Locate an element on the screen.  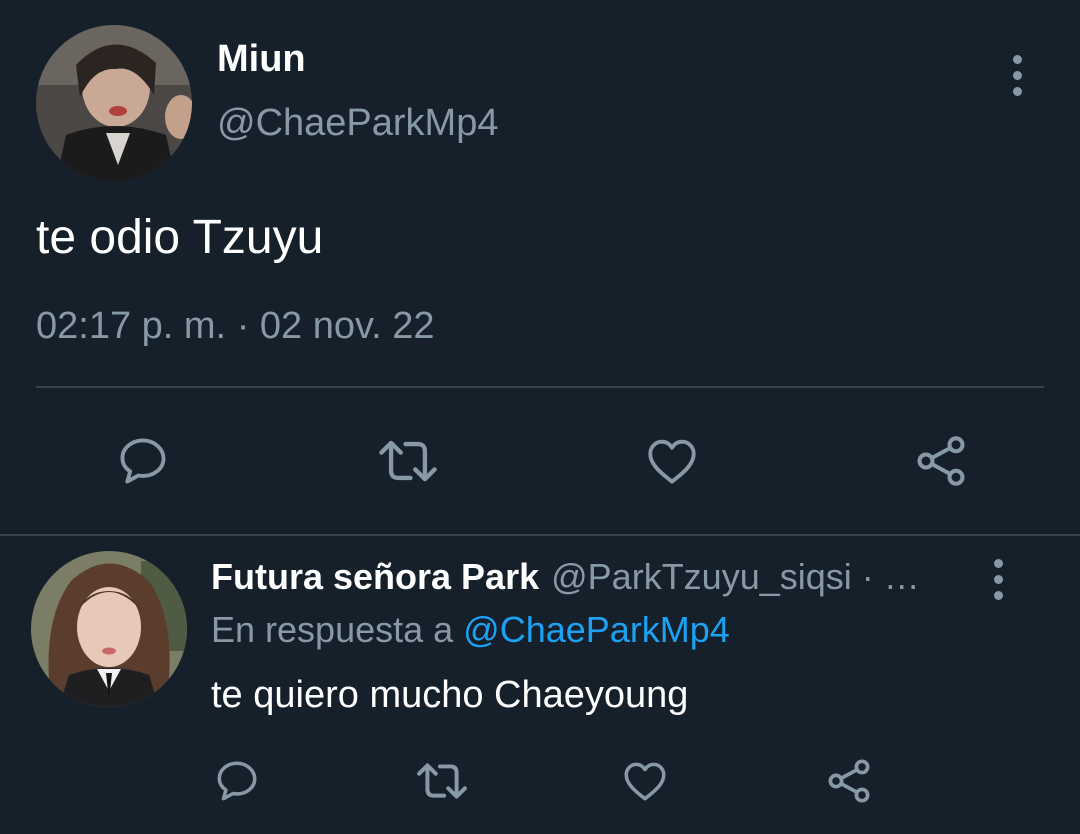
replying-to-line: En respuesta a @ChaeParkMp4 is located at coordinates (470, 630).